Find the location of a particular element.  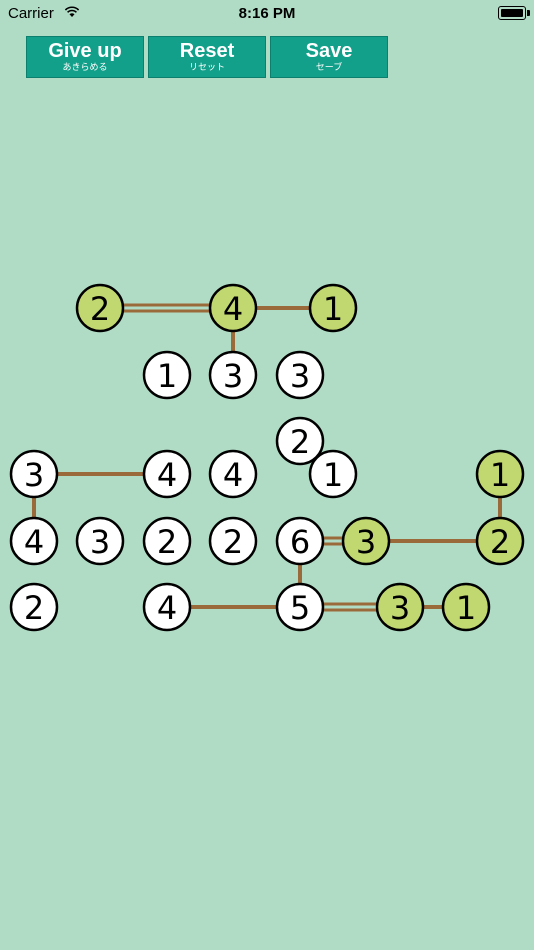

island-u: 4 is located at coordinates (167, 607).